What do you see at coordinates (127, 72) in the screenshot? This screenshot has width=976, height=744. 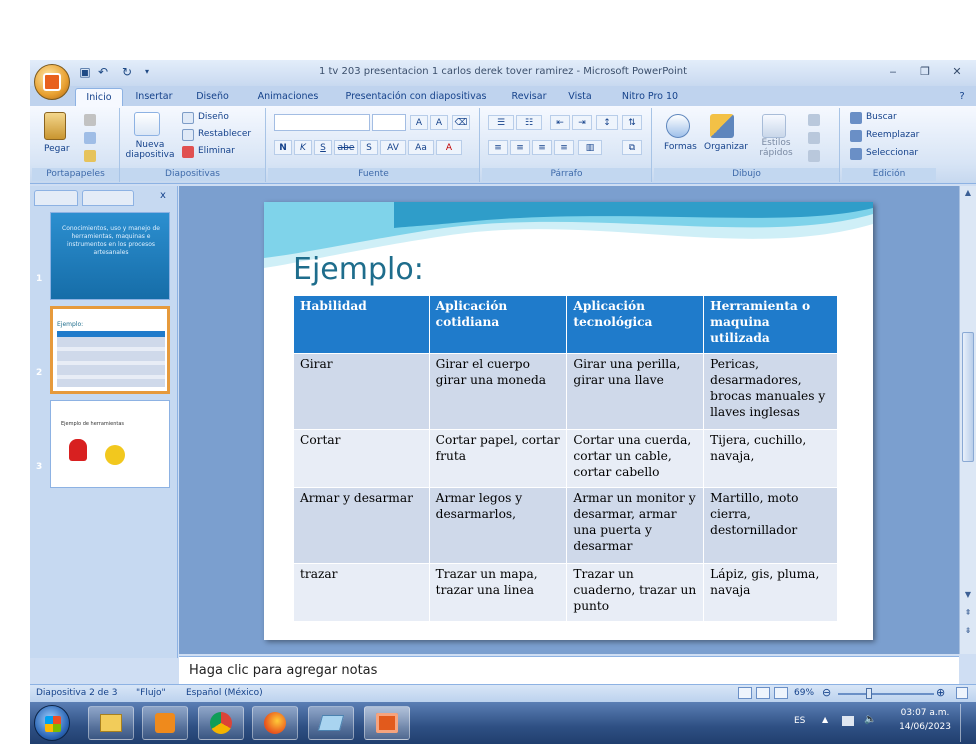 I see `redo-icon: ↻` at bounding box center [127, 72].